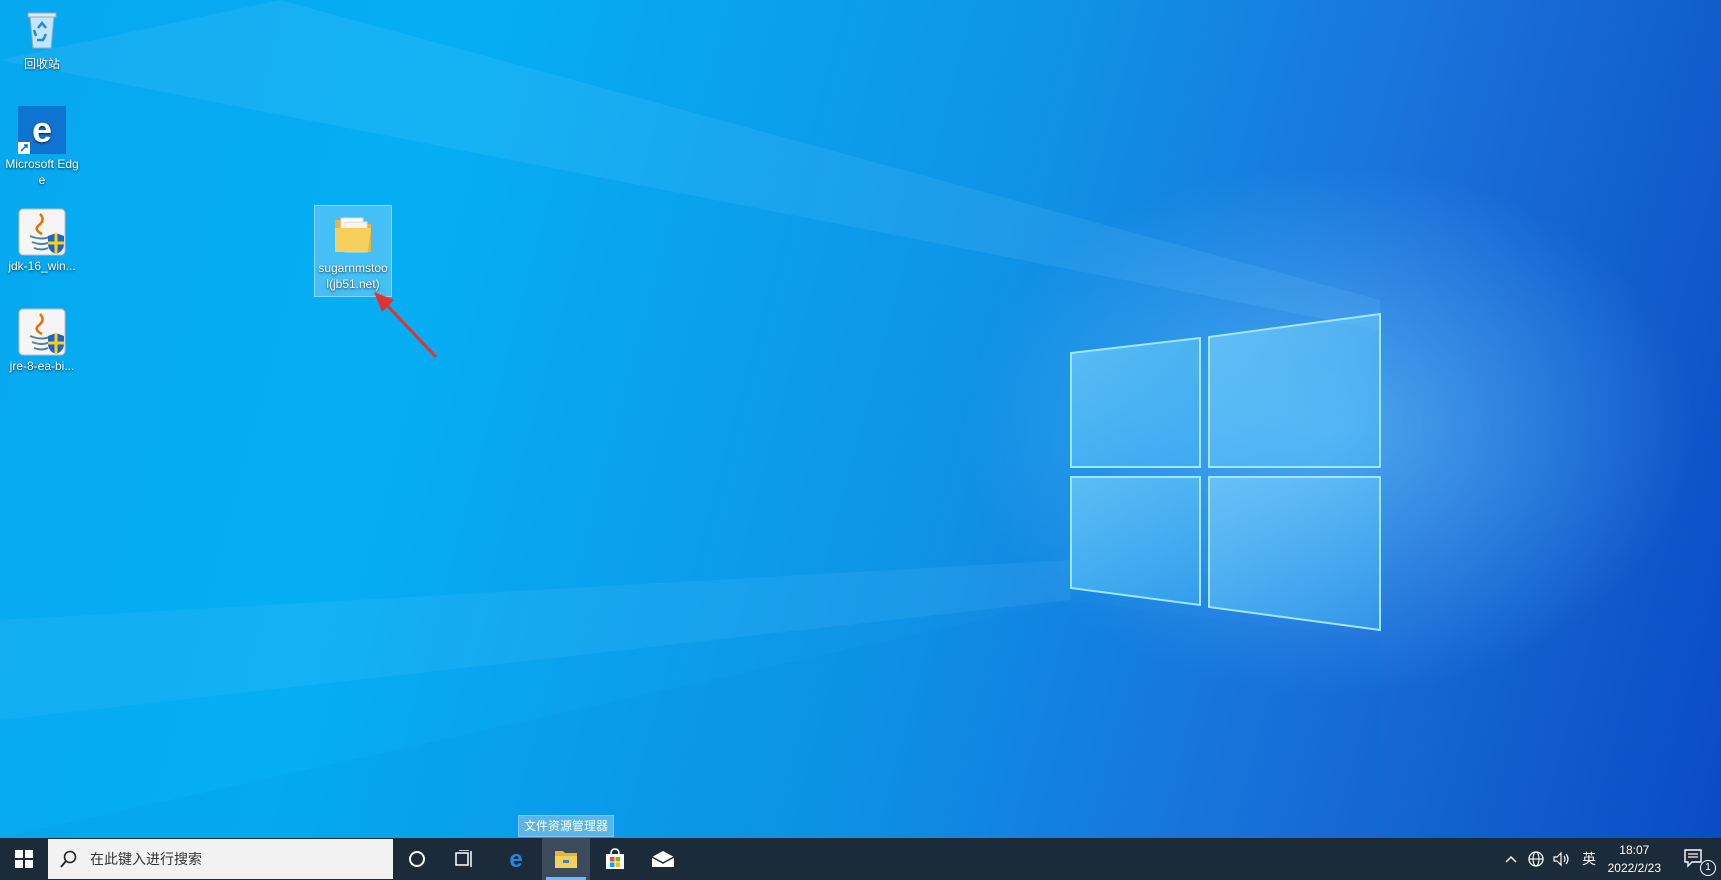 This screenshot has width=1721, height=880. I want to click on network-button, so click(1536, 859).